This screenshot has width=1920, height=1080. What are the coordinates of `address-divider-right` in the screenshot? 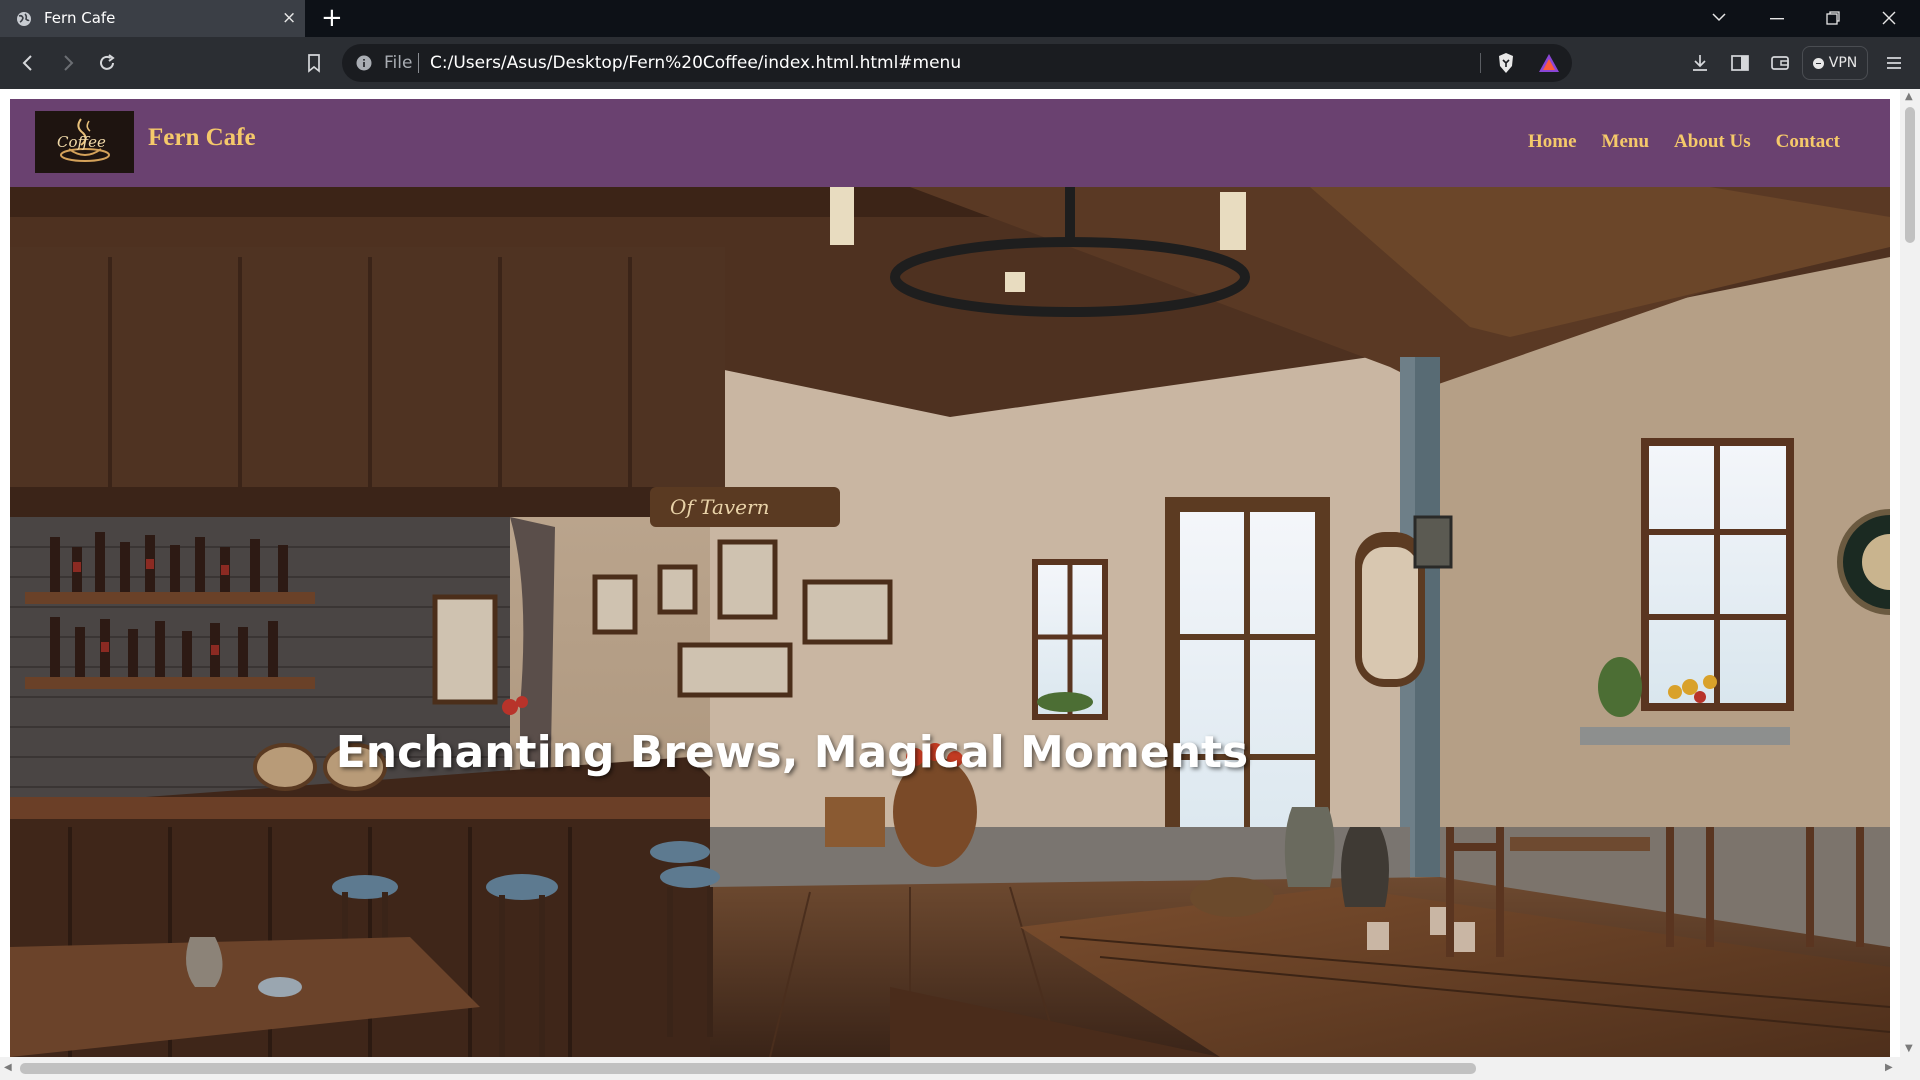 It's located at (1480, 63).